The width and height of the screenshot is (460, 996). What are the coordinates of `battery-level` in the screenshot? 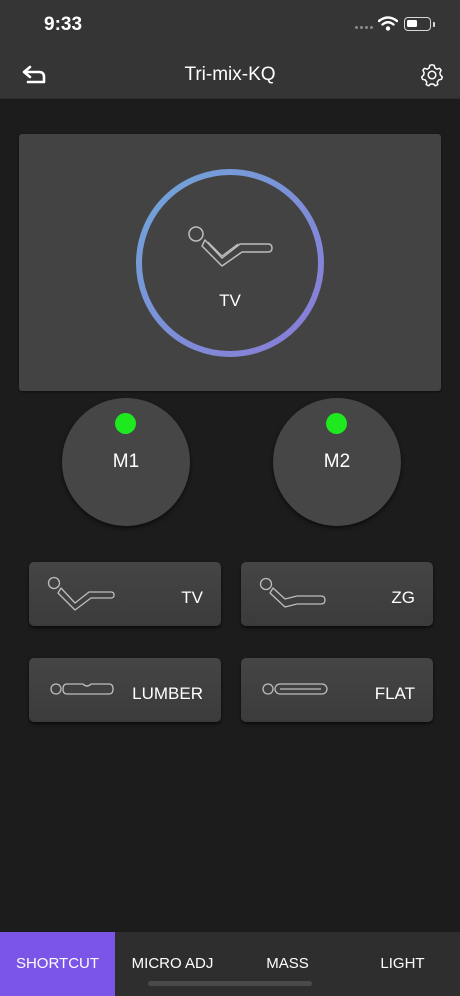 It's located at (412, 23).